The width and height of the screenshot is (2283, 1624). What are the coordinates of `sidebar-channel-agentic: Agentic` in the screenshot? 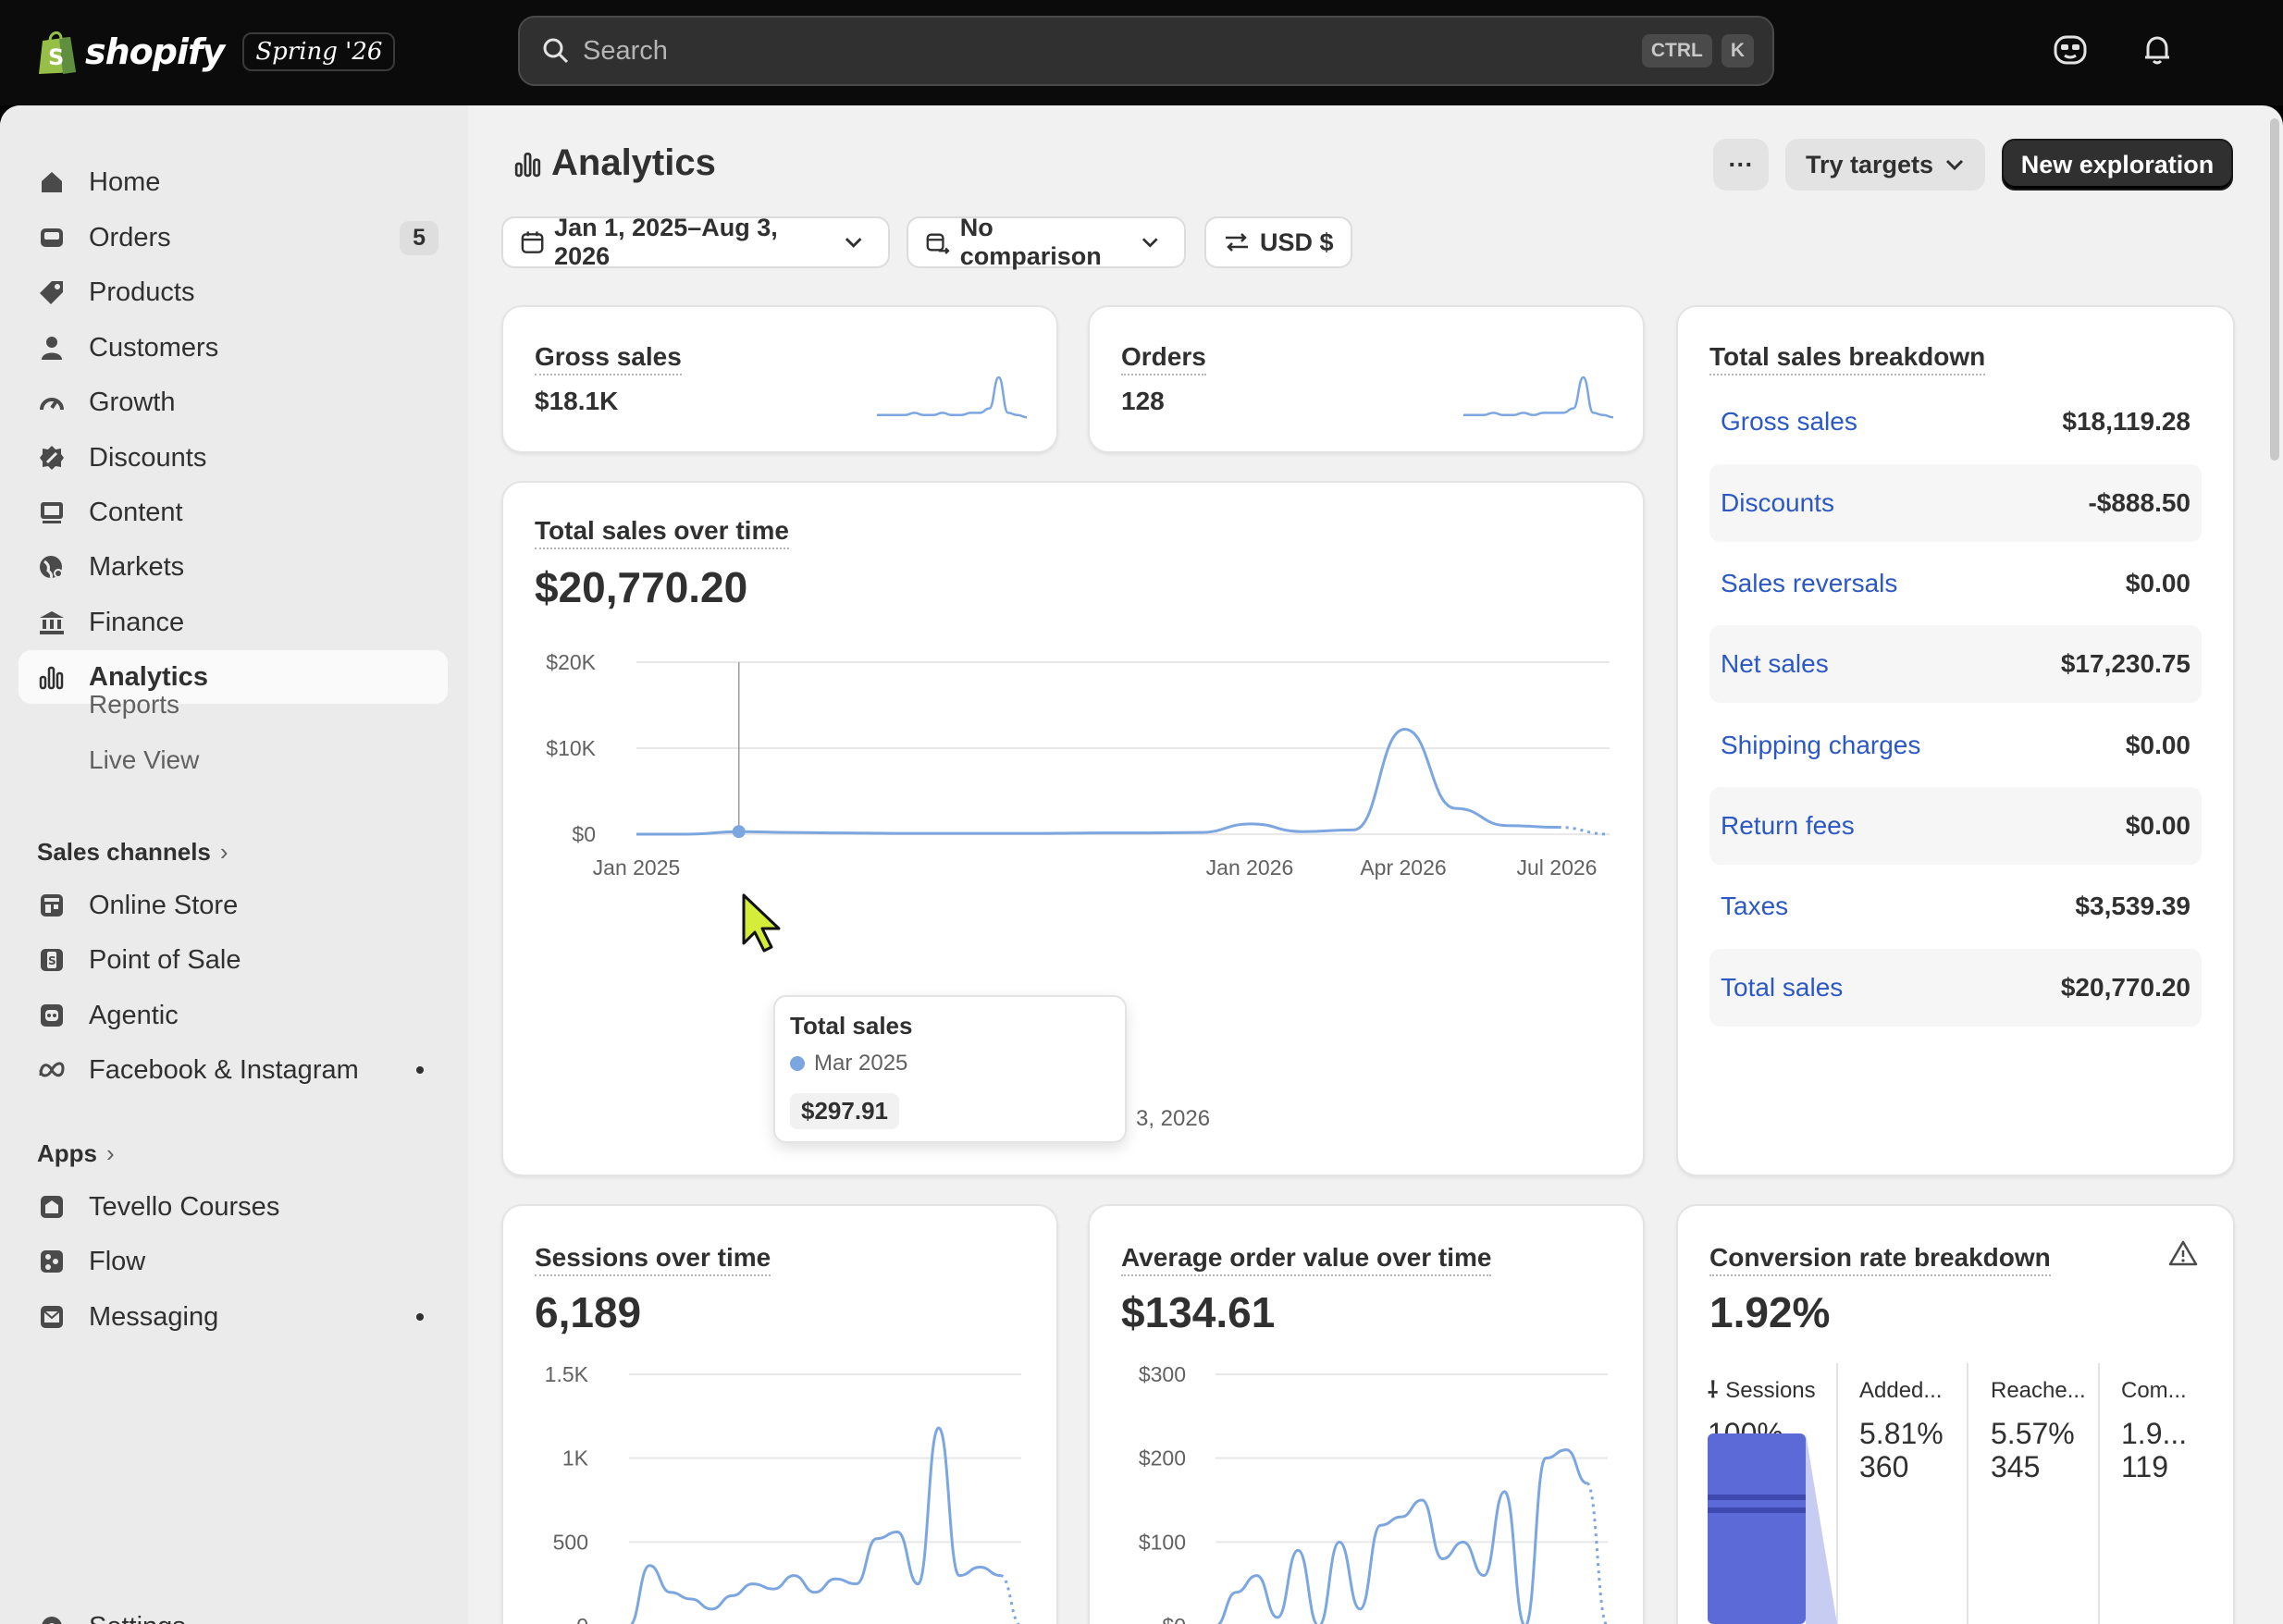 It's located at (233, 1015).